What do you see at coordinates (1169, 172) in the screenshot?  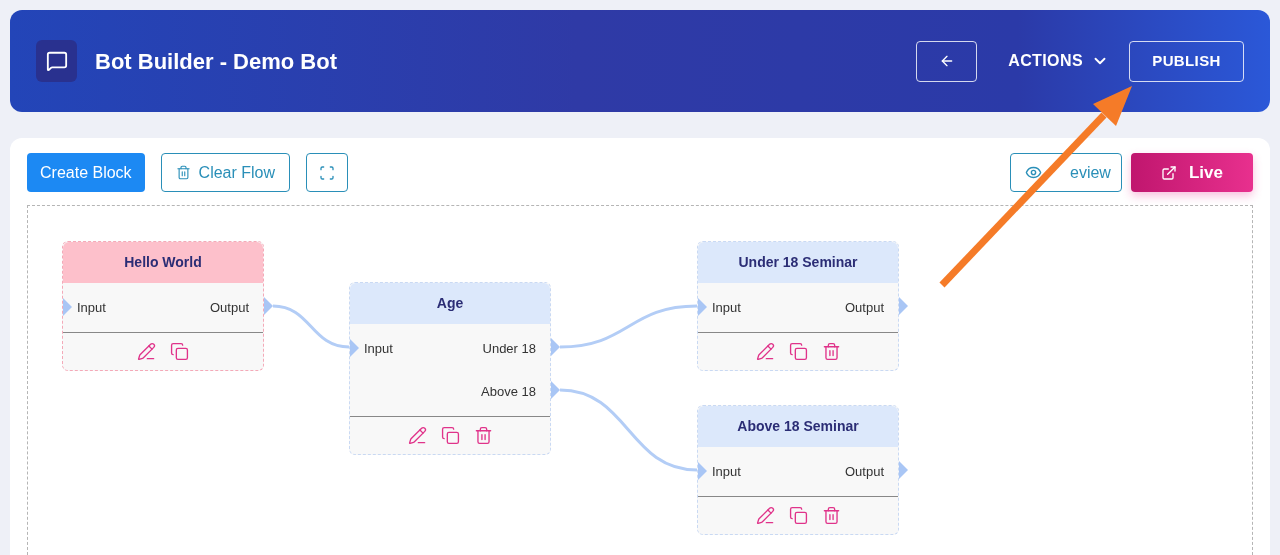 I see `external-link-icon` at bounding box center [1169, 172].